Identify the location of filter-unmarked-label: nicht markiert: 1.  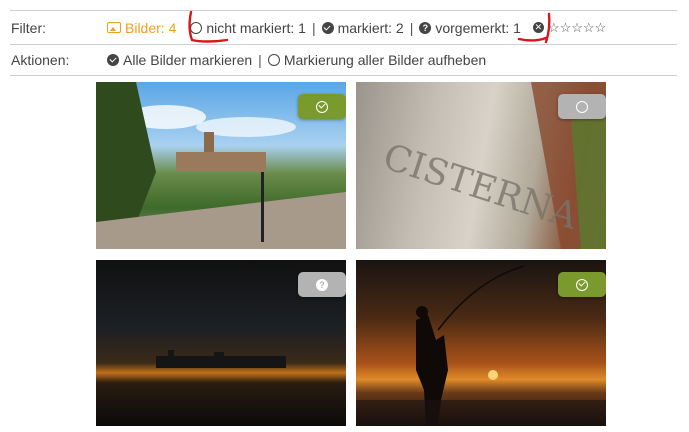
(256, 27).